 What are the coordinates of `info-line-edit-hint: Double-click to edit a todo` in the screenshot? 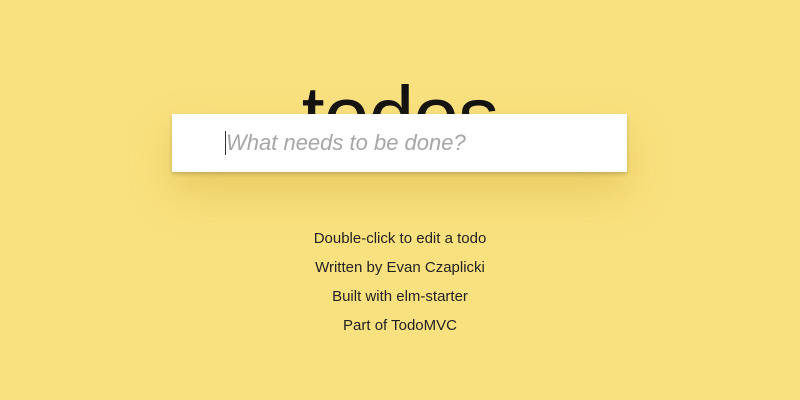 It's located at (400, 238).